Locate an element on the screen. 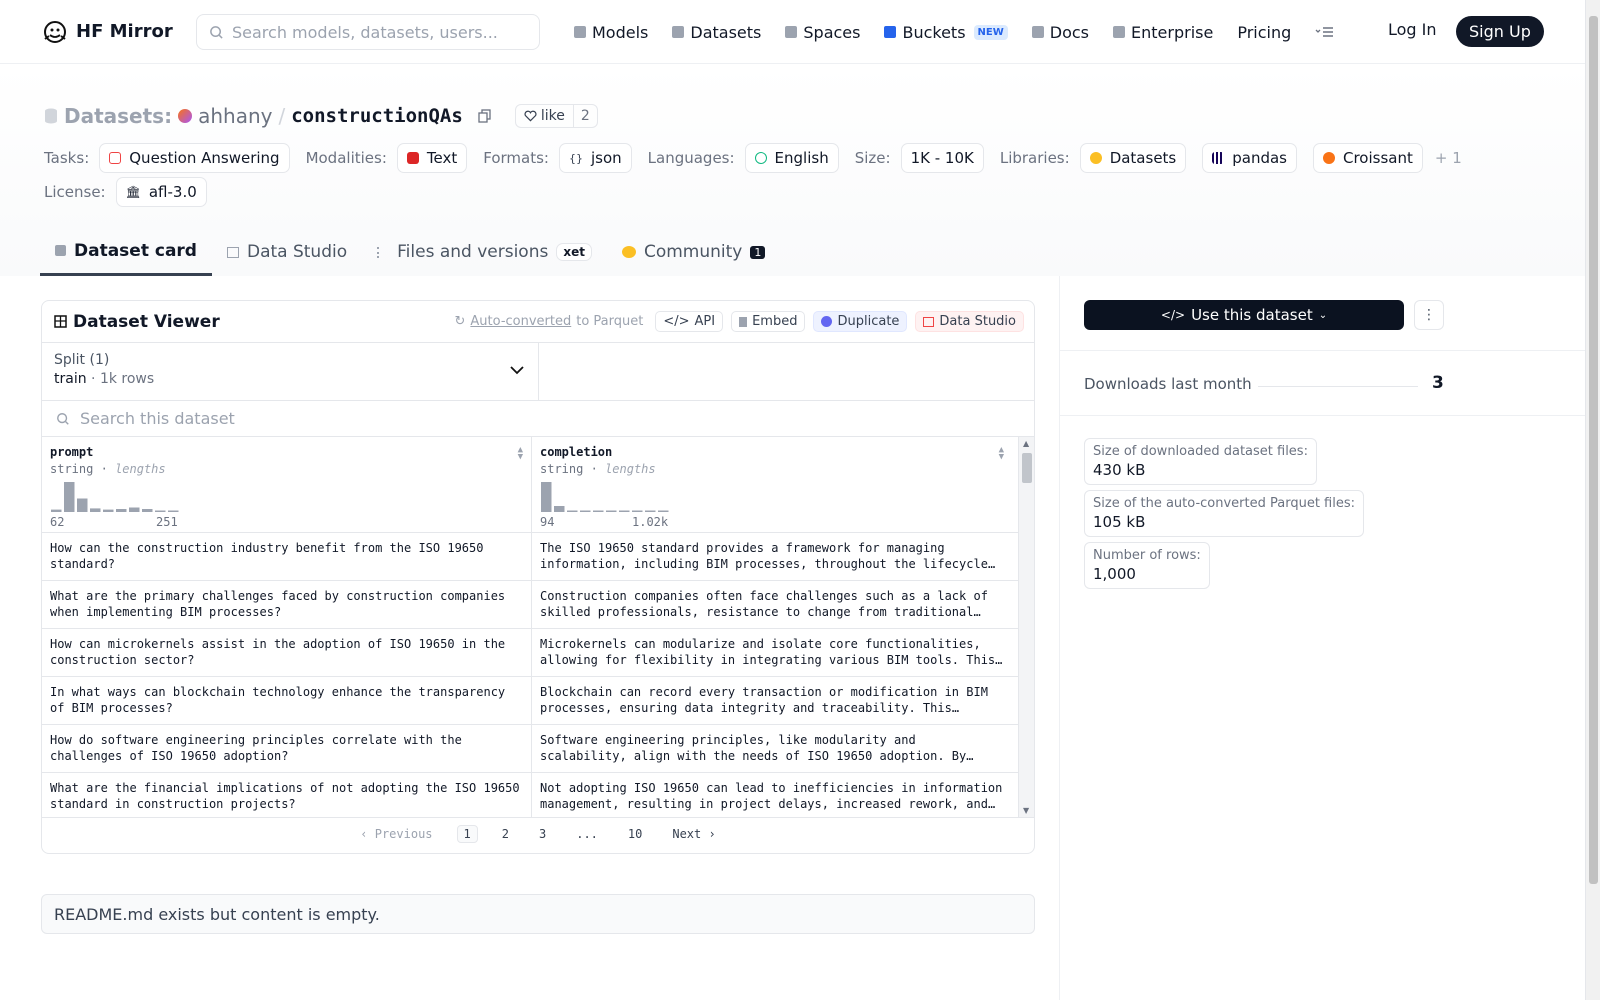 Image resolution: width=1600 pixels, height=1000 pixels. nav-buckets: Buckets NEW is located at coordinates (946, 32).